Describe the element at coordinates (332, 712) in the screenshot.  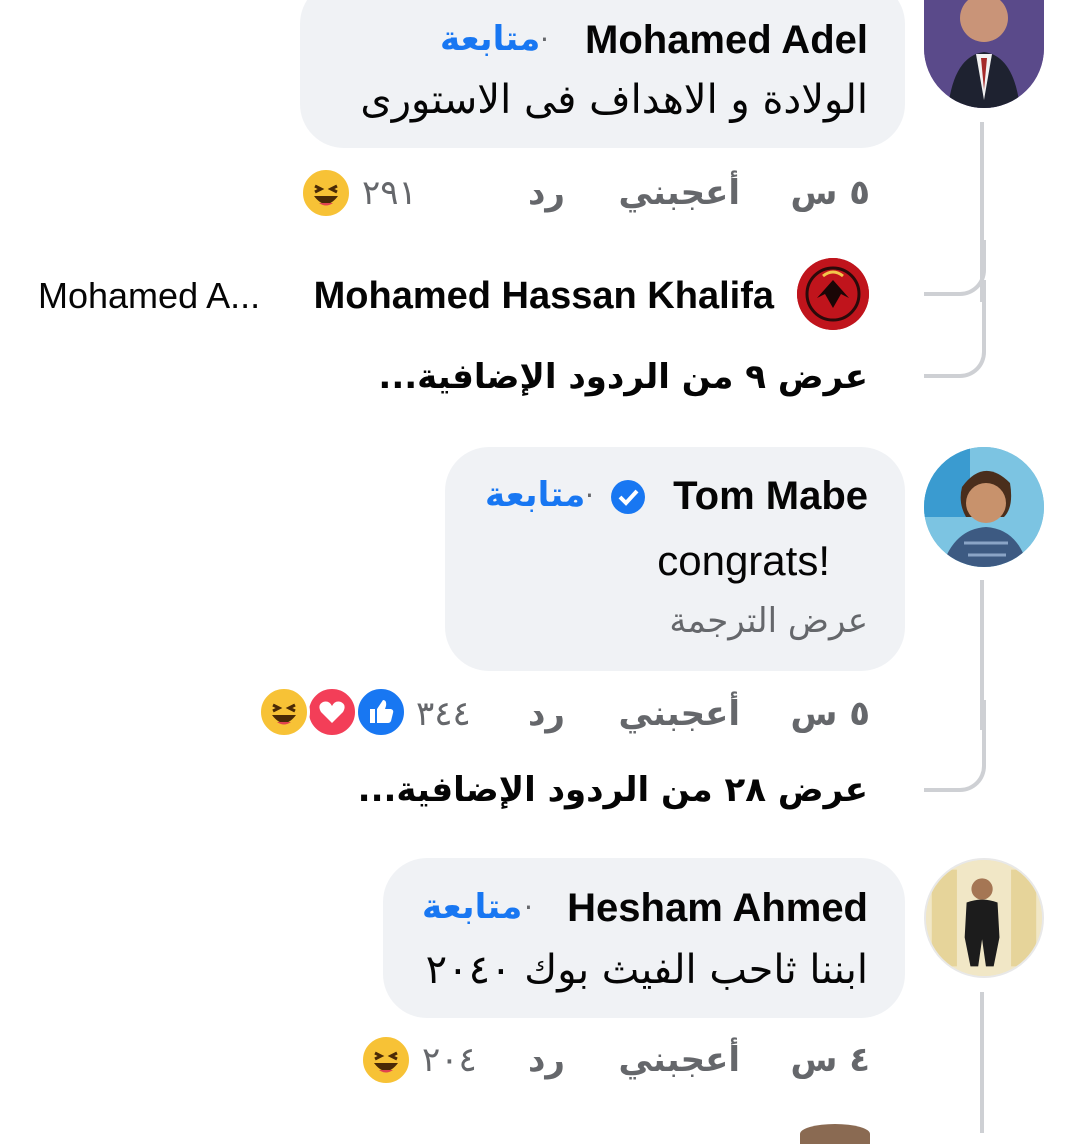
I see `love-icon` at that location.